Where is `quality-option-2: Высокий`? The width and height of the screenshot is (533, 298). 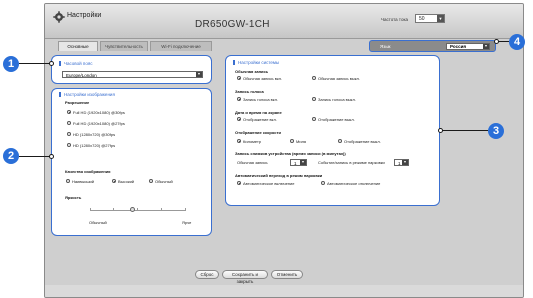
quality-option-2: Высокий is located at coordinates (126, 181).